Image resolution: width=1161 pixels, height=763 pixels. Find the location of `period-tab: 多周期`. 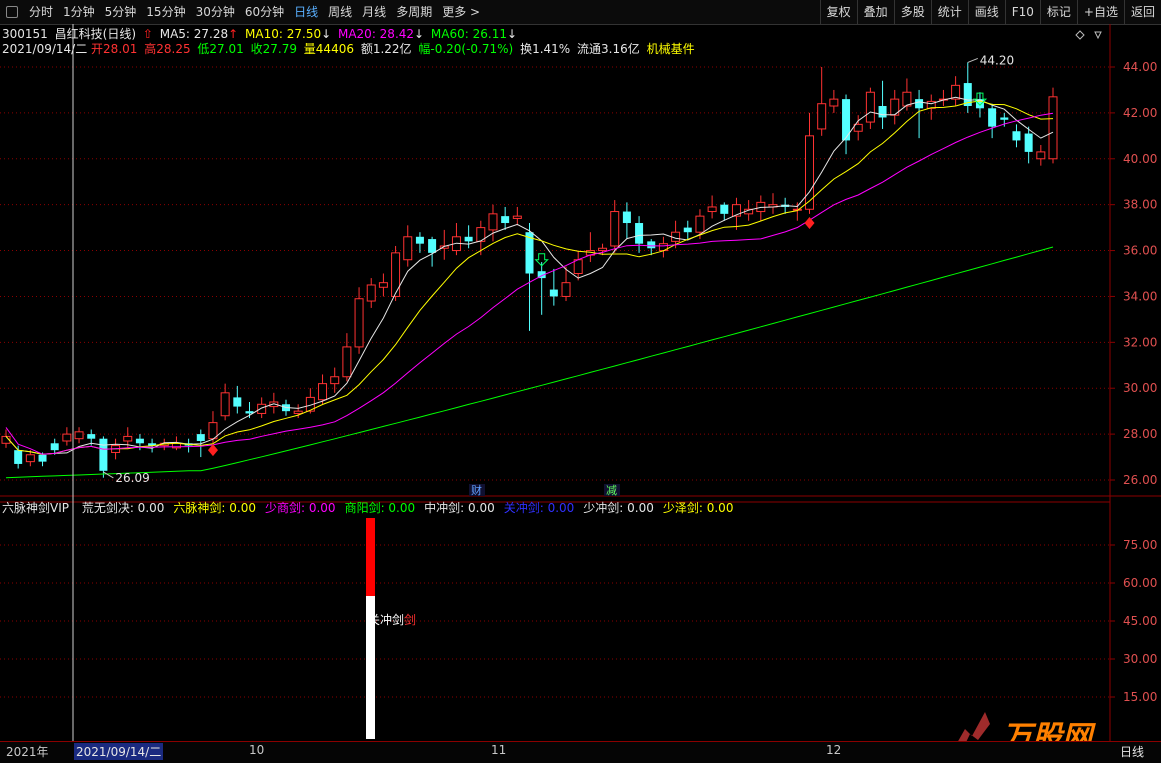

period-tab: 多周期 is located at coordinates (414, 12).